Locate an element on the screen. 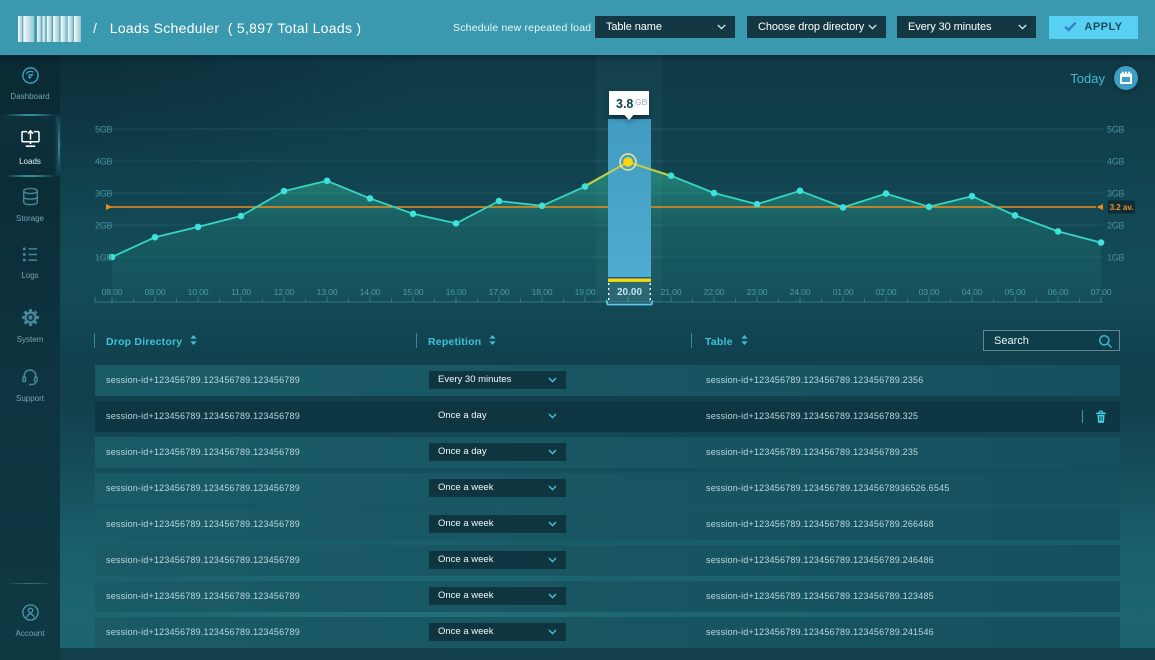 This screenshot has height=660, width=1155. svg-text: 07.00 is located at coordinates (1101, 292).